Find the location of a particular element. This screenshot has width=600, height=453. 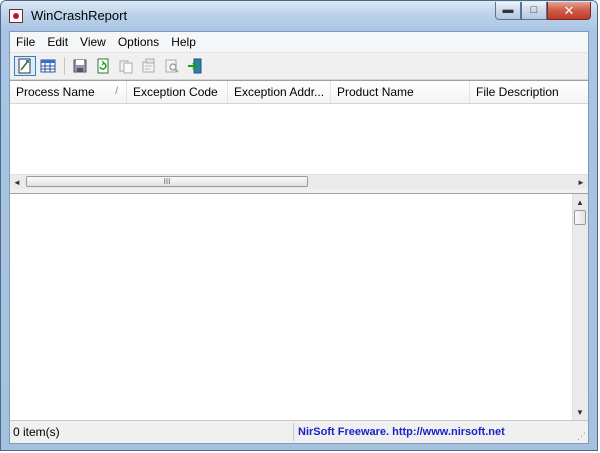

save-icon is located at coordinates (80, 66).